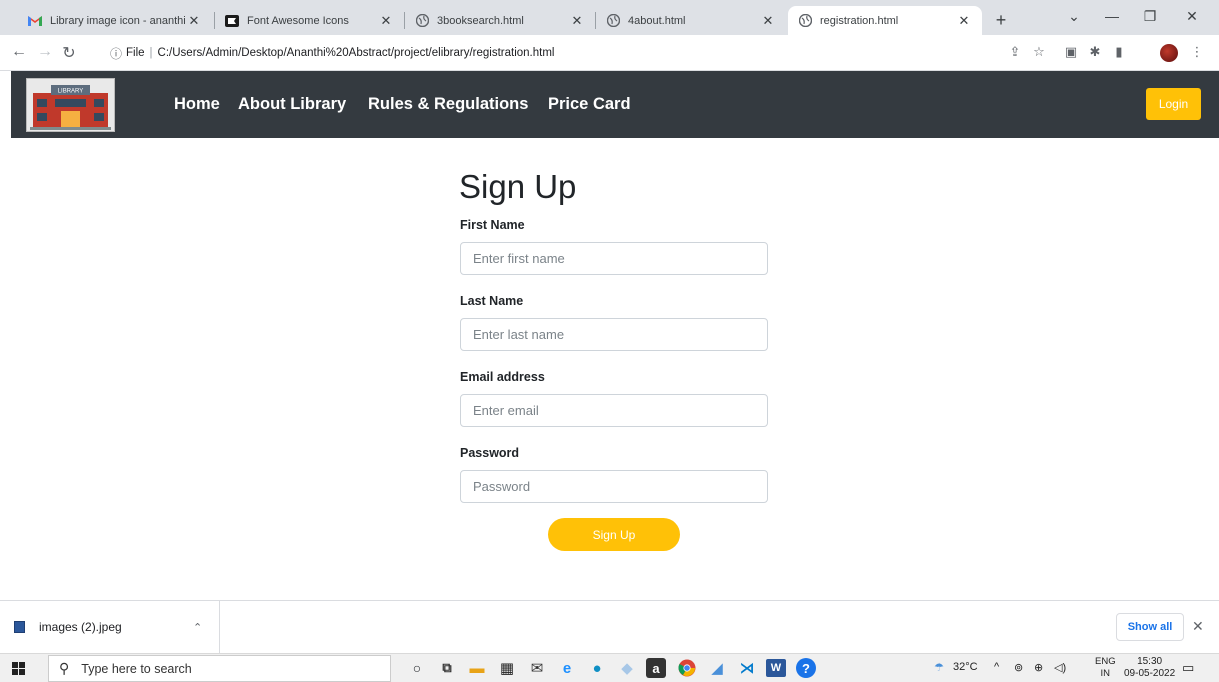 The image size is (1219, 682). Describe the element at coordinates (69, 53) in the screenshot. I see `reload-icon: ↻` at that location.